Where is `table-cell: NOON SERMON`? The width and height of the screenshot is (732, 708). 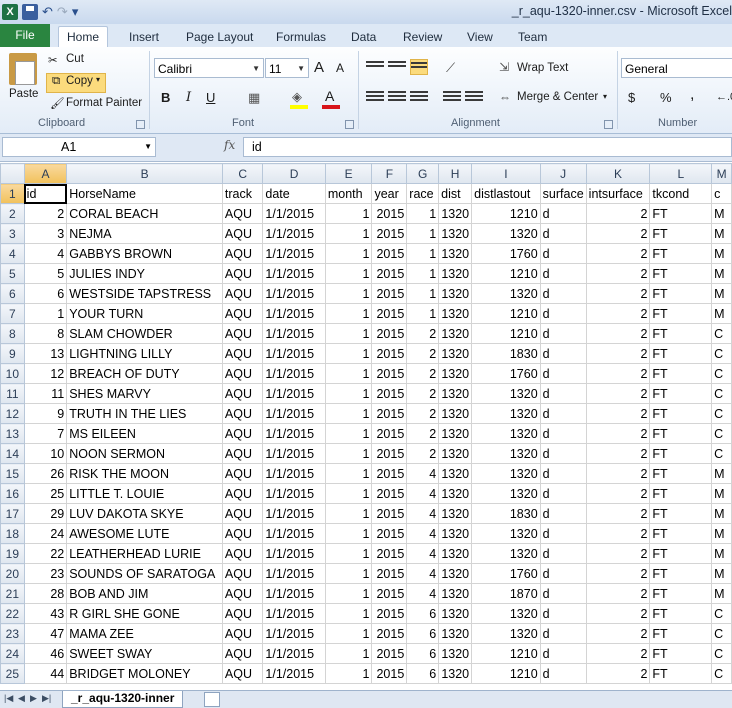
table-cell: NOON SERMON is located at coordinates (144, 453).